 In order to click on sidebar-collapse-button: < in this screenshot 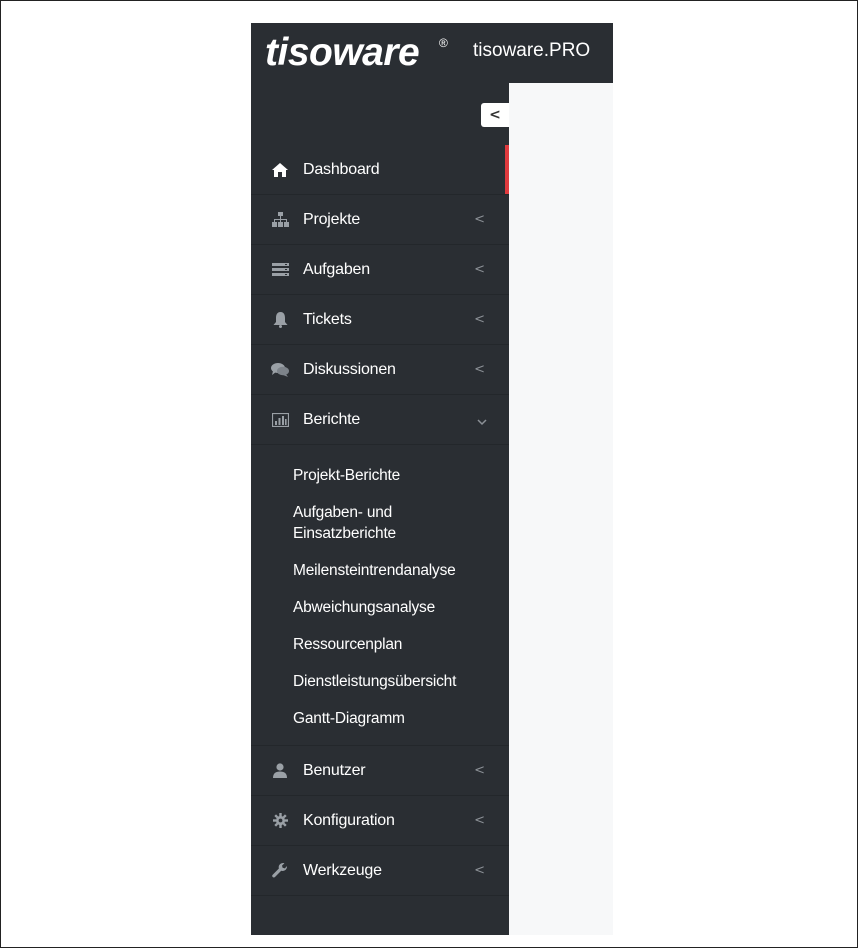, I will do `click(495, 115)`.